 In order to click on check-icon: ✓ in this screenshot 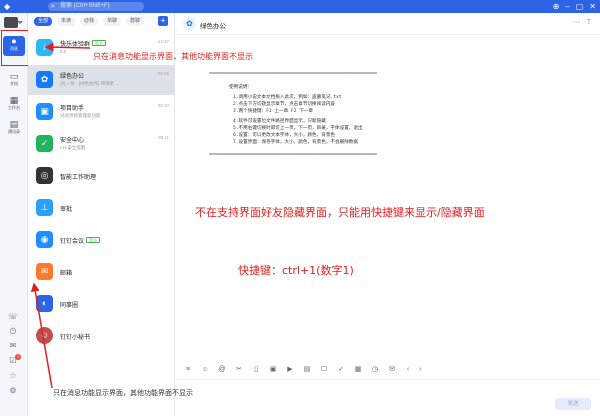, I will do `click(341, 370)`.